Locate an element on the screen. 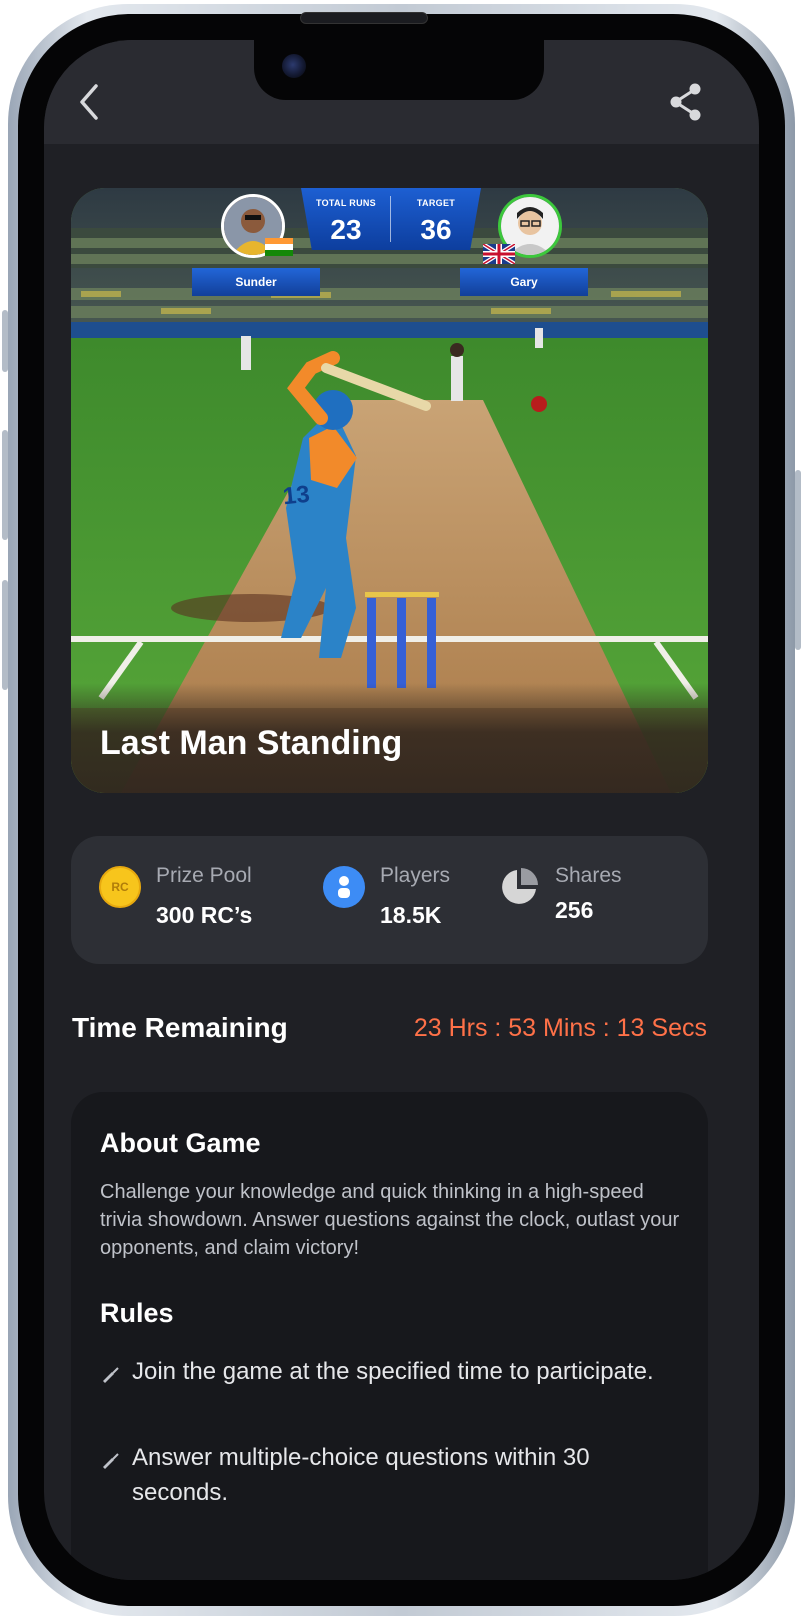 The width and height of the screenshot is (803, 1621). power-button is located at coordinates (798, 560).